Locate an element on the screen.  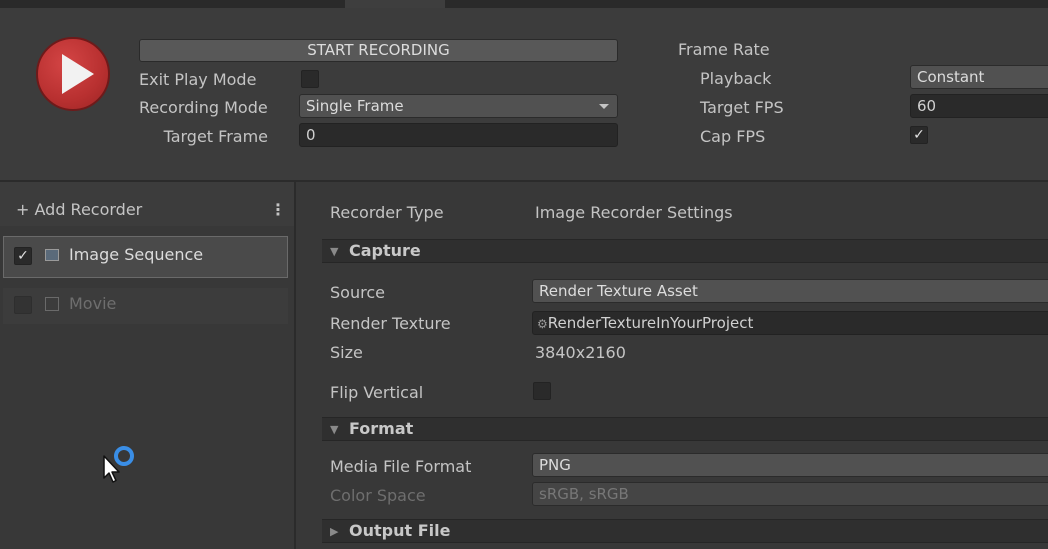
recorder-type-value: Image Recorder Settings is located at coordinates (634, 212).